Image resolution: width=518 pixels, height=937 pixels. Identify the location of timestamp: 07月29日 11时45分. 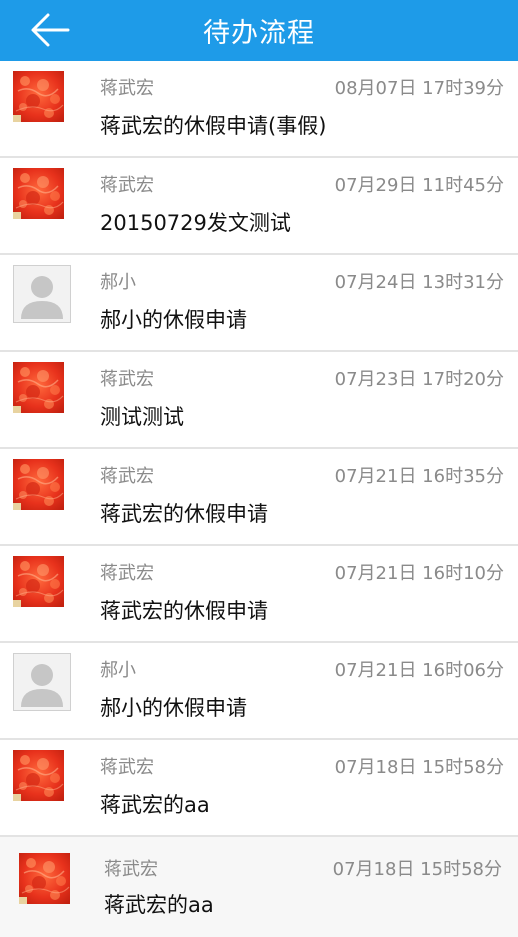
(419, 185).